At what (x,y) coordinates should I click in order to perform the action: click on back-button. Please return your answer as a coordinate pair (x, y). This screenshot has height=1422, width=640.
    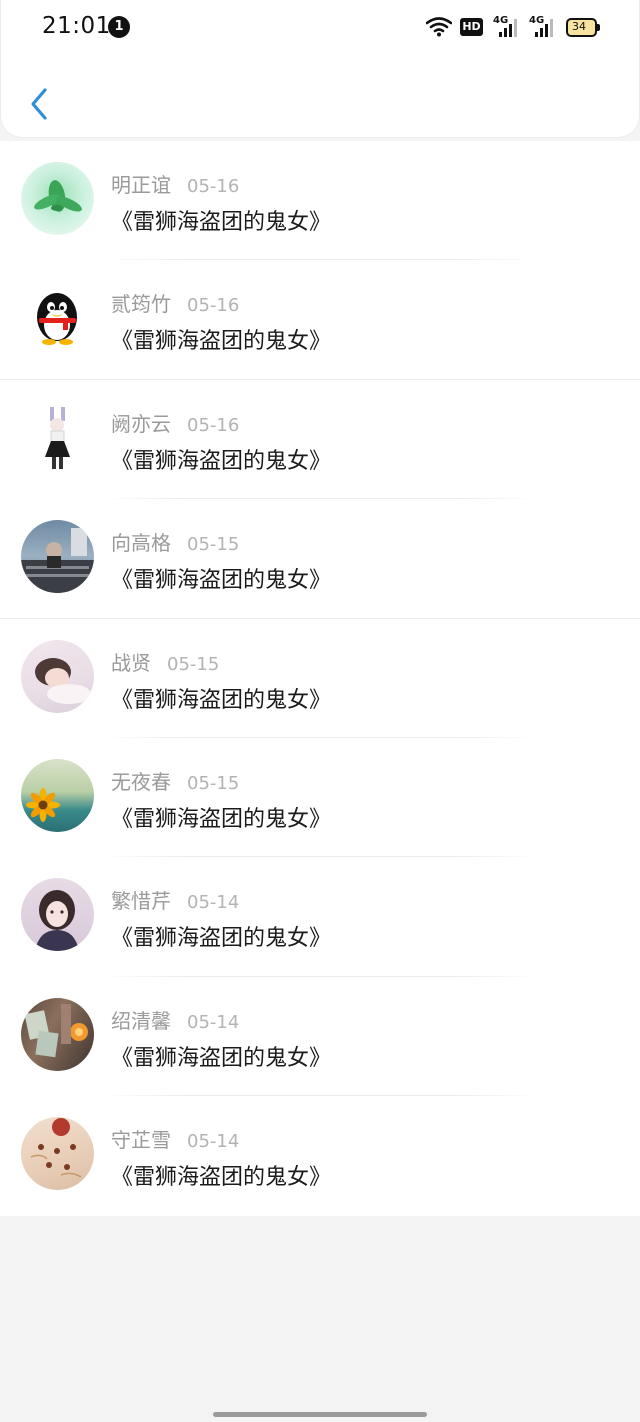
    Looking at the image, I should click on (39, 104).